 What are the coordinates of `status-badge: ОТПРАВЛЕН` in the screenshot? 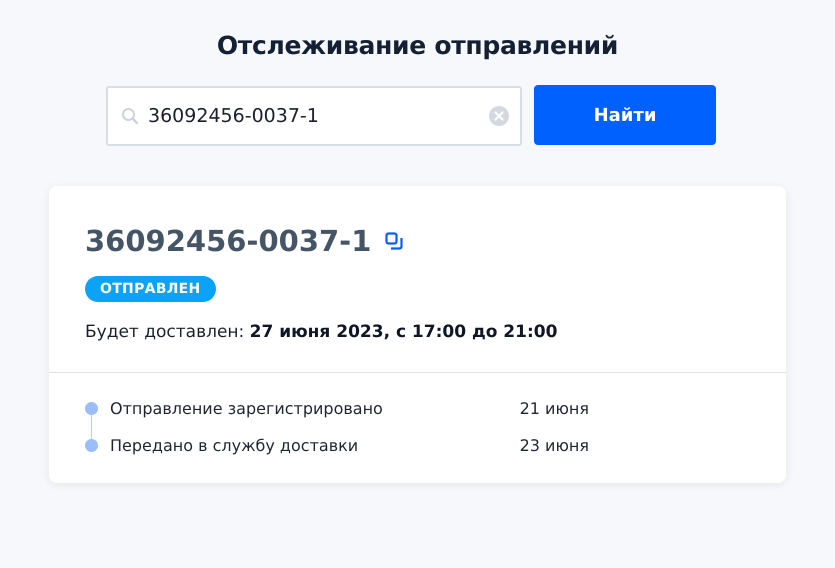 It's located at (150, 289).